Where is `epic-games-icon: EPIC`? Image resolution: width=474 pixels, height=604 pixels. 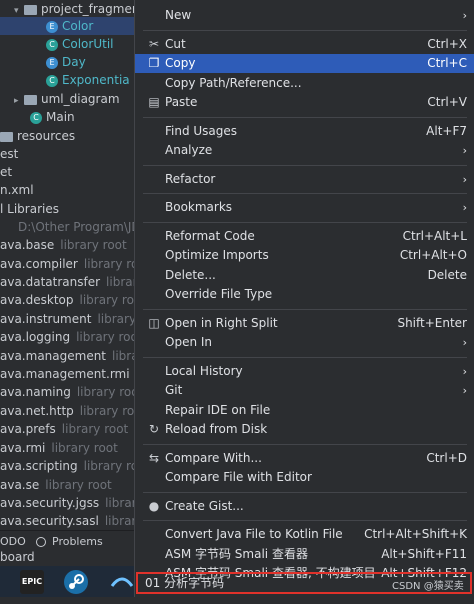
epic-games-icon: EPIC is located at coordinates (32, 582).